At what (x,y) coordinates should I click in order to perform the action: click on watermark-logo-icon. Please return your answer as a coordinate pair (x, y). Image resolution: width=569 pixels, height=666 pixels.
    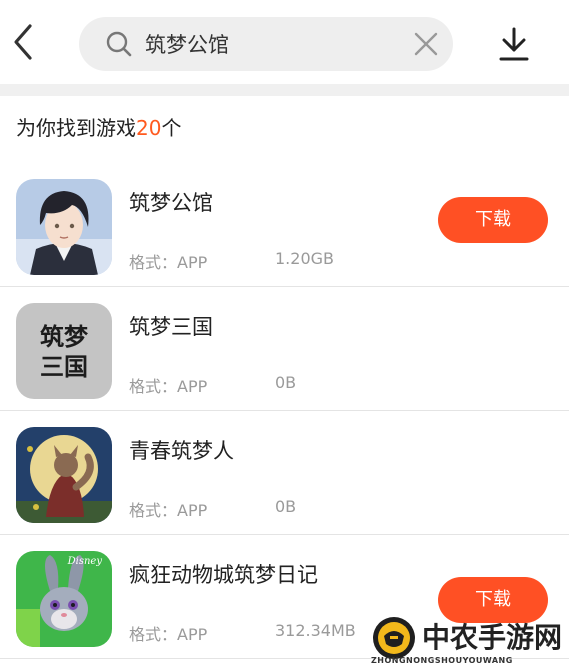
    Looking at the image, I should click on (394, 638).